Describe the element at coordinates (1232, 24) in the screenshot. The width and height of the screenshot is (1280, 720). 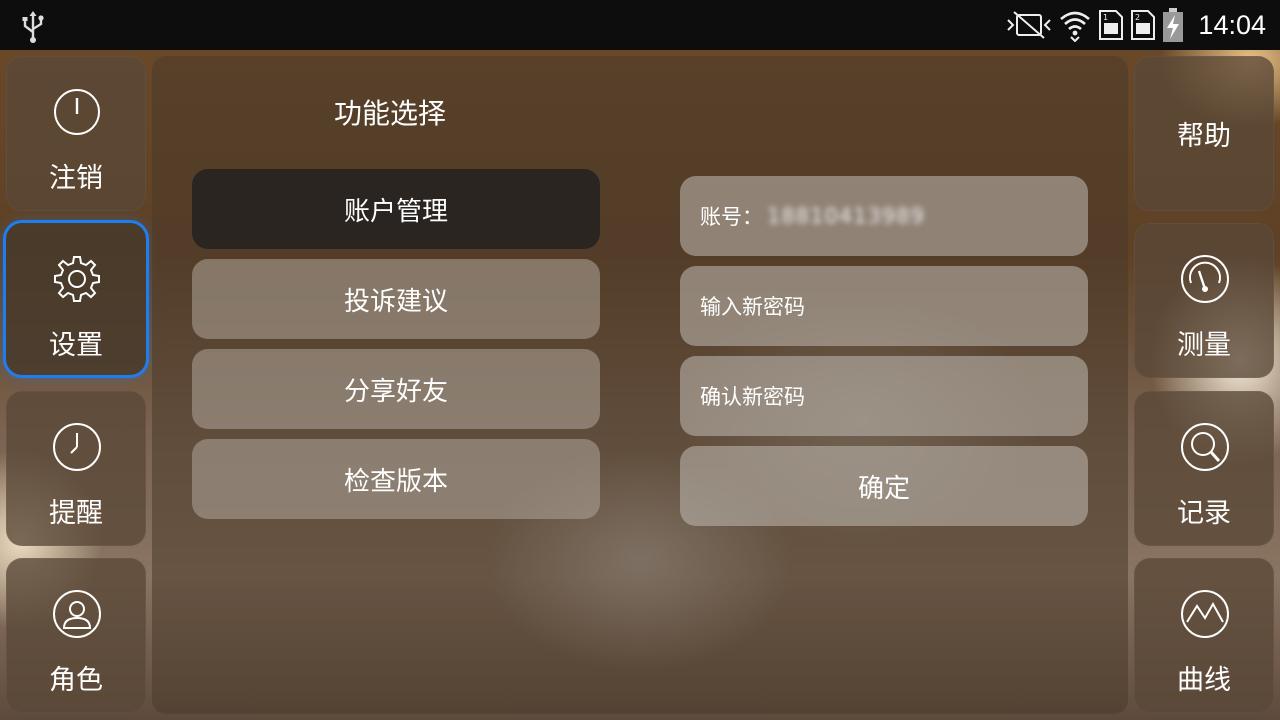
I see `status-clock: 14:04` at that location.